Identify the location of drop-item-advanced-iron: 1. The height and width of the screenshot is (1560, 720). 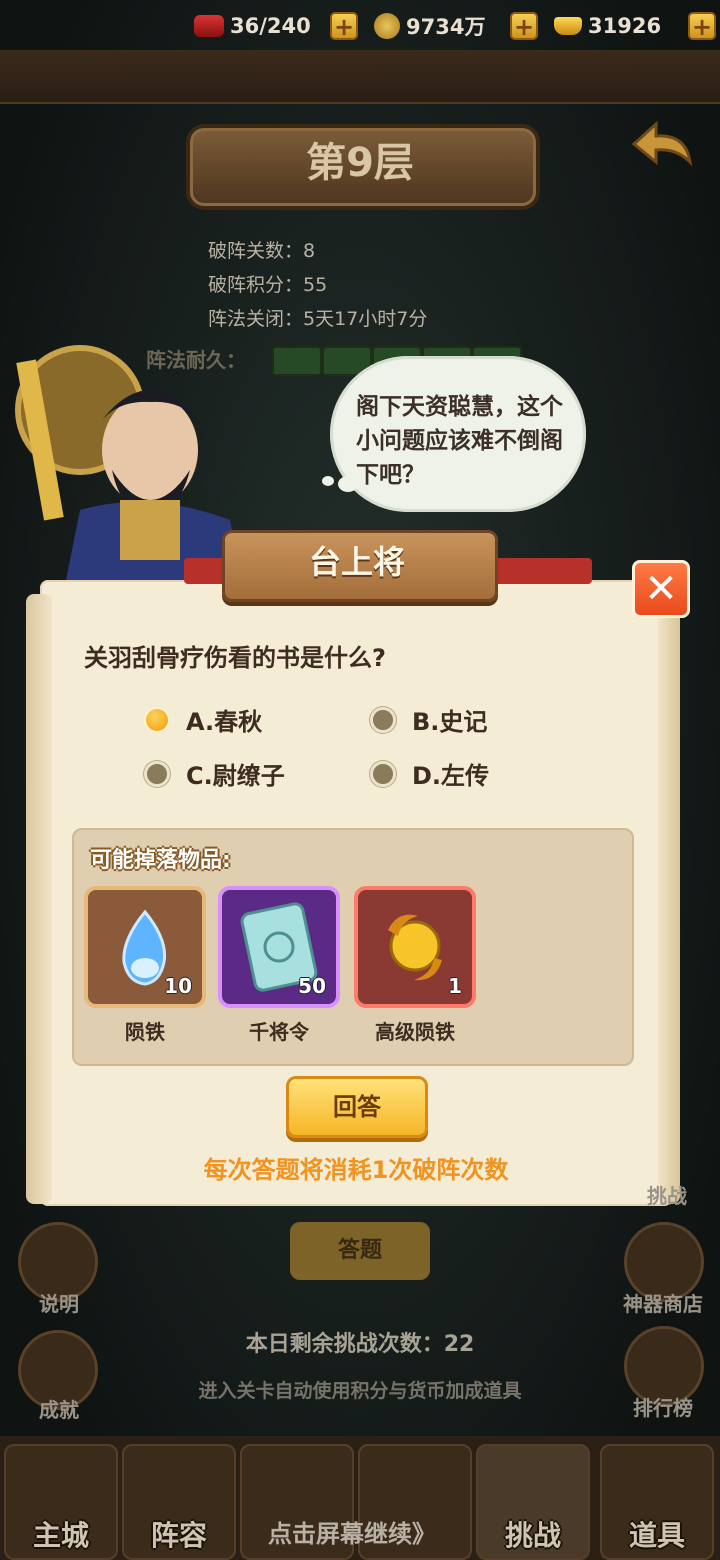
(415, 947).